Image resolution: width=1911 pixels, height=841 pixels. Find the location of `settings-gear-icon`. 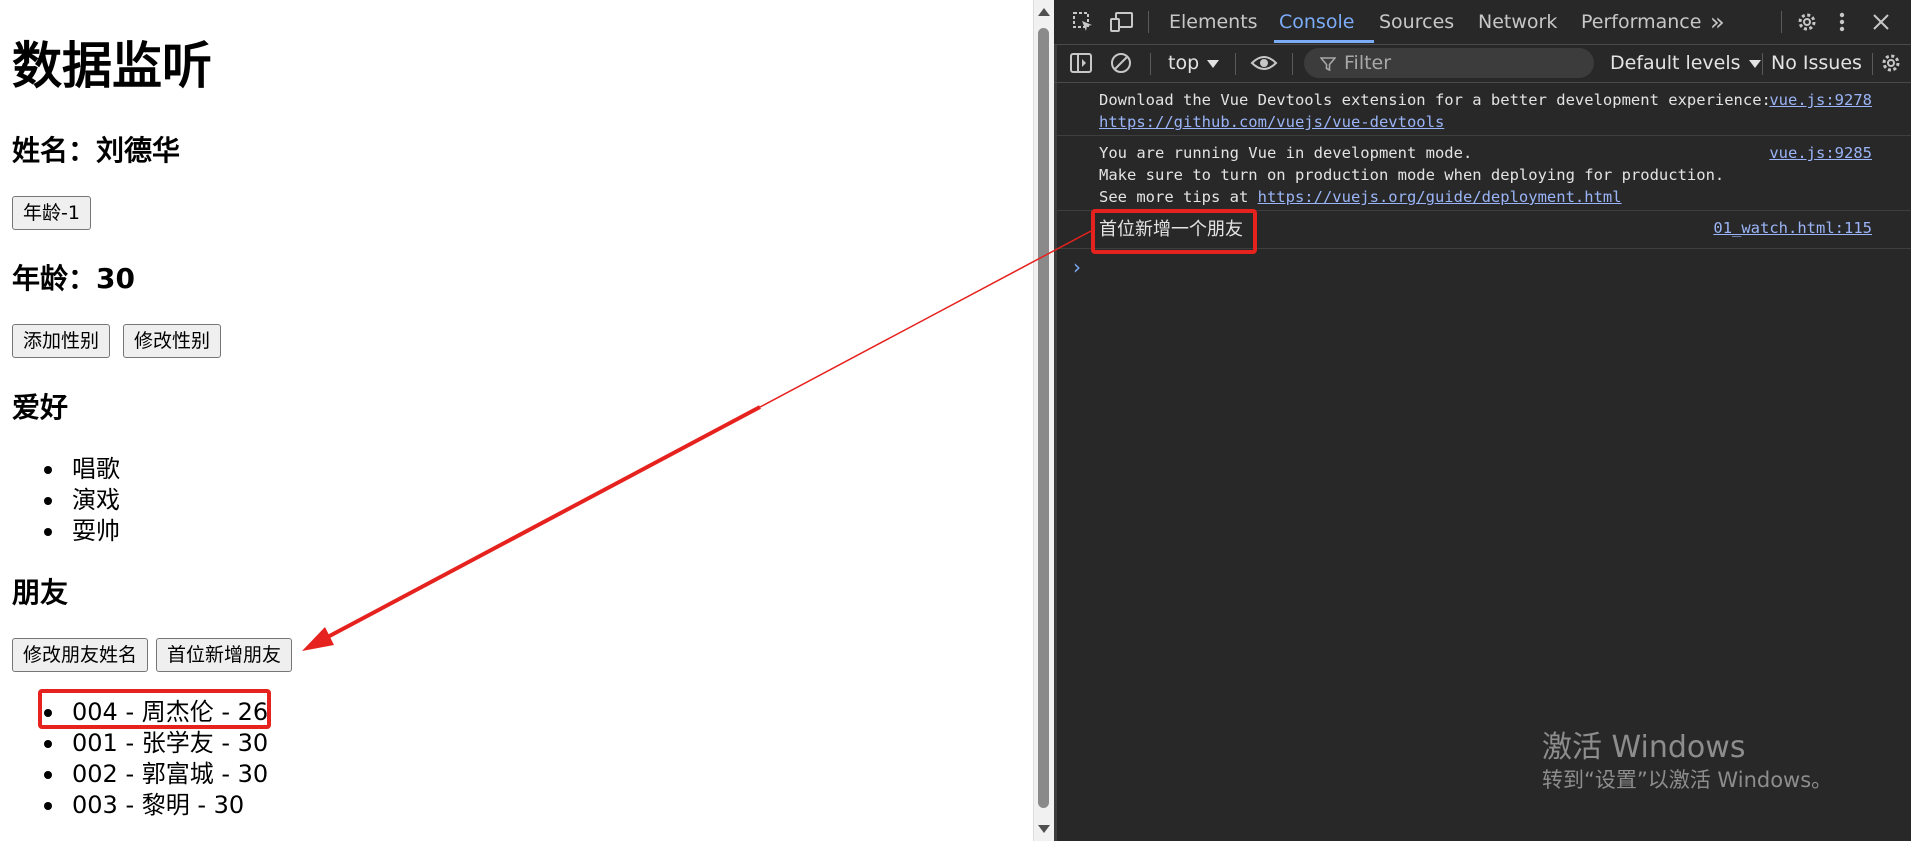

settings-gear-icon is located at coordinates (1807, 22).